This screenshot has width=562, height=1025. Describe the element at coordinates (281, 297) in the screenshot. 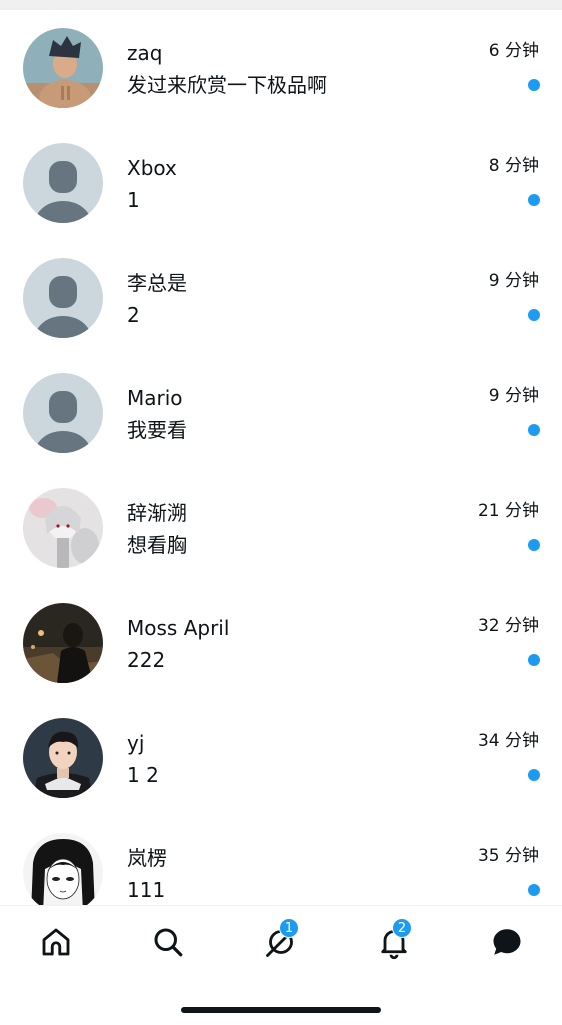

I see `conversation-row: 李总是 2 9 分钟` at that location.